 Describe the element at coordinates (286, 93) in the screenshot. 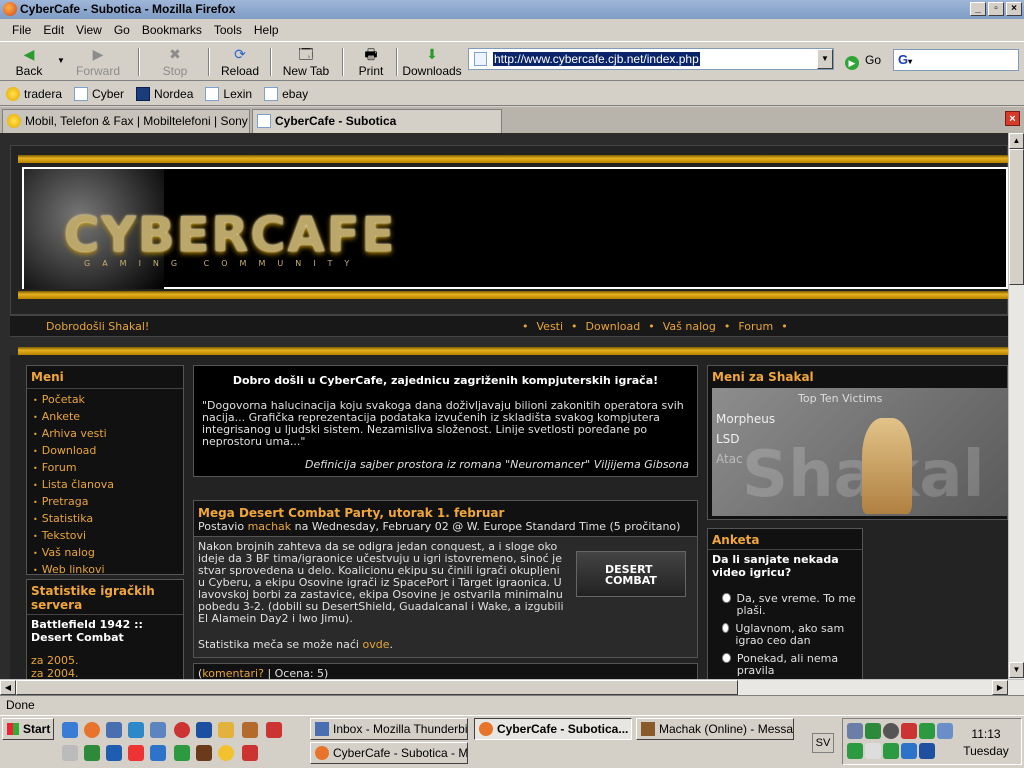

I see `bookmark-ebay: ebay` at that location.